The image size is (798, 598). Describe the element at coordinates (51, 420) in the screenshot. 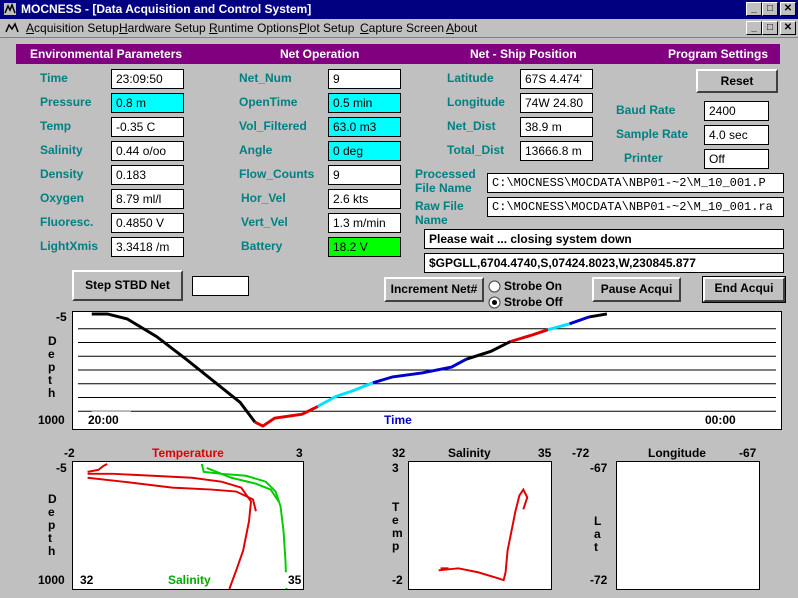

I see `depth-plot-ybottom: 1000` at that location.